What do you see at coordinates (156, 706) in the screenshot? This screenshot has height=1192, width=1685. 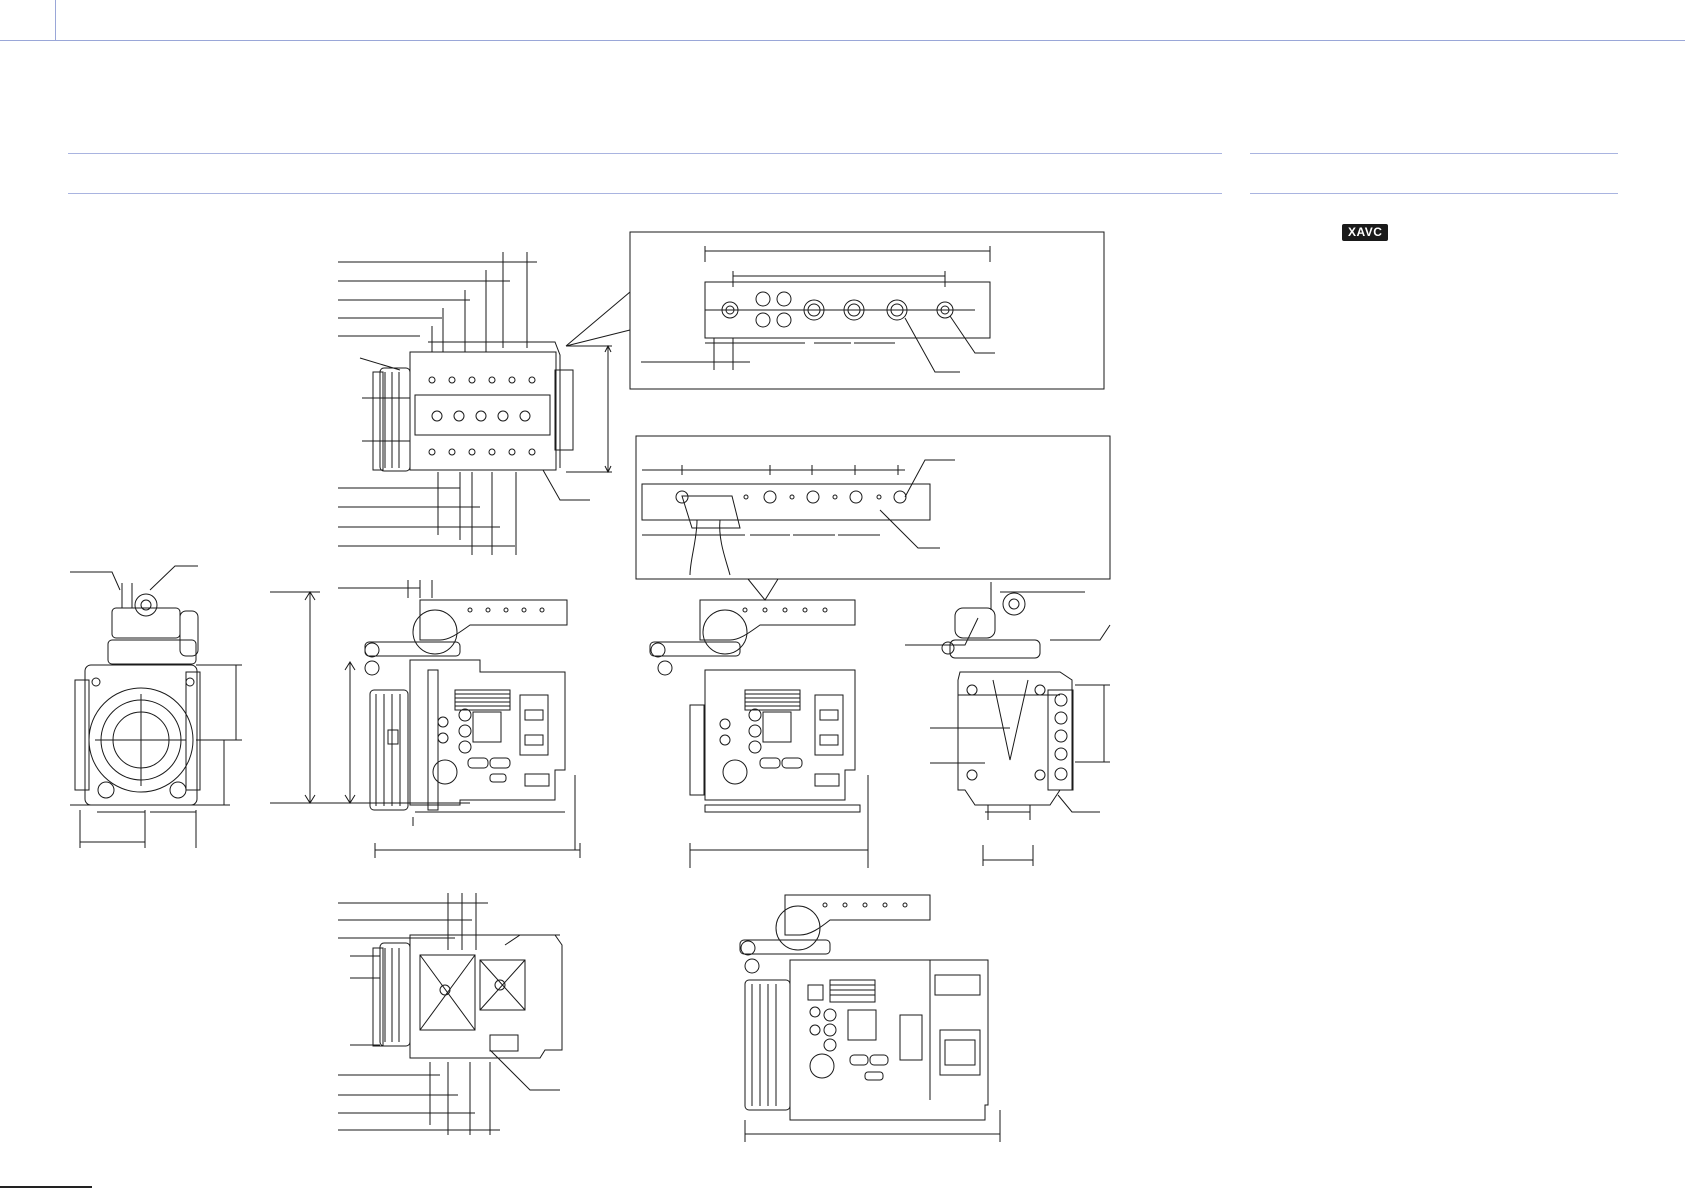 I see `front-view` at bounding box center [156, 706].